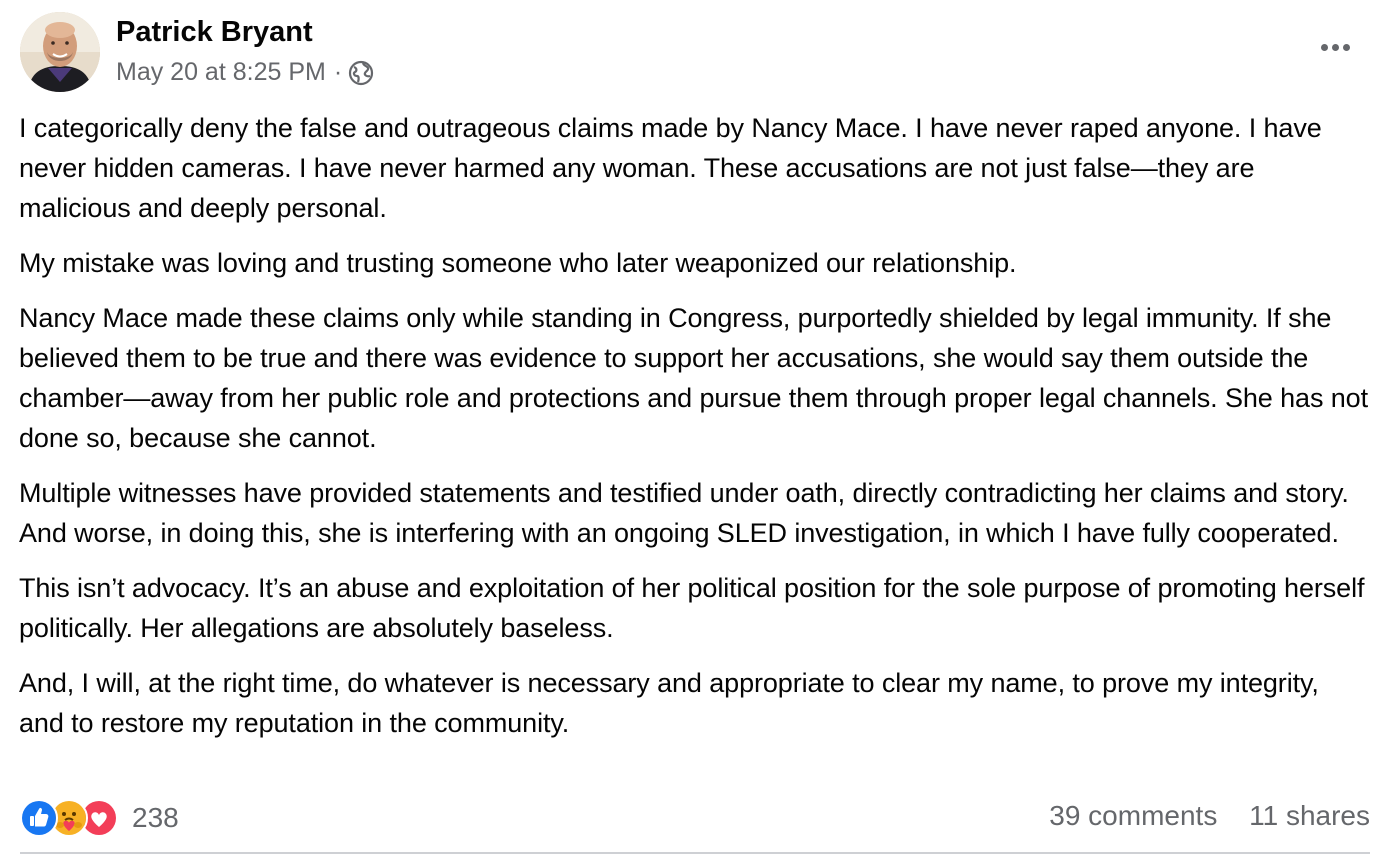 The width and height of the screenshot is (1382, 858). What do you see at coordinates (1324, 47) in the screenshot?
I see `more-horizontal-icon` at bounding box center [1324, 47].